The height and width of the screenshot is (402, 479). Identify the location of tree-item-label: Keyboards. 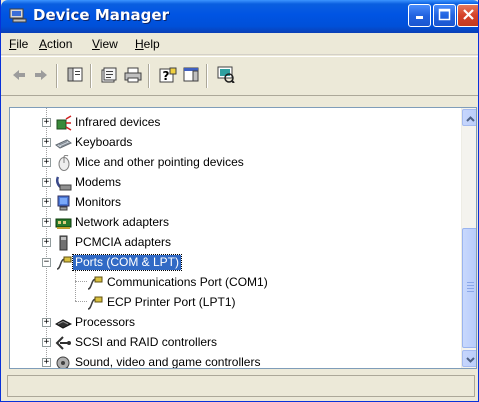
(104, 142).